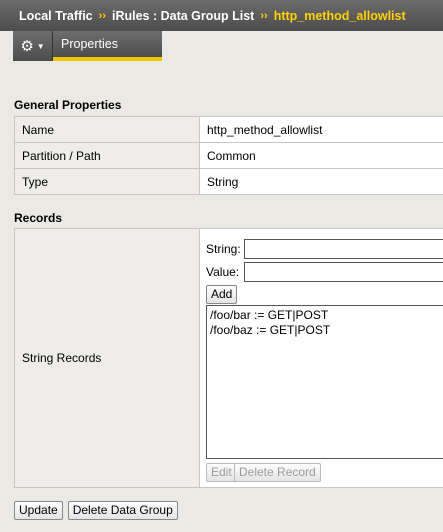 The height and width of the screenshot is (532, 443). I want to click on type-label: Type, so click(107, 181).